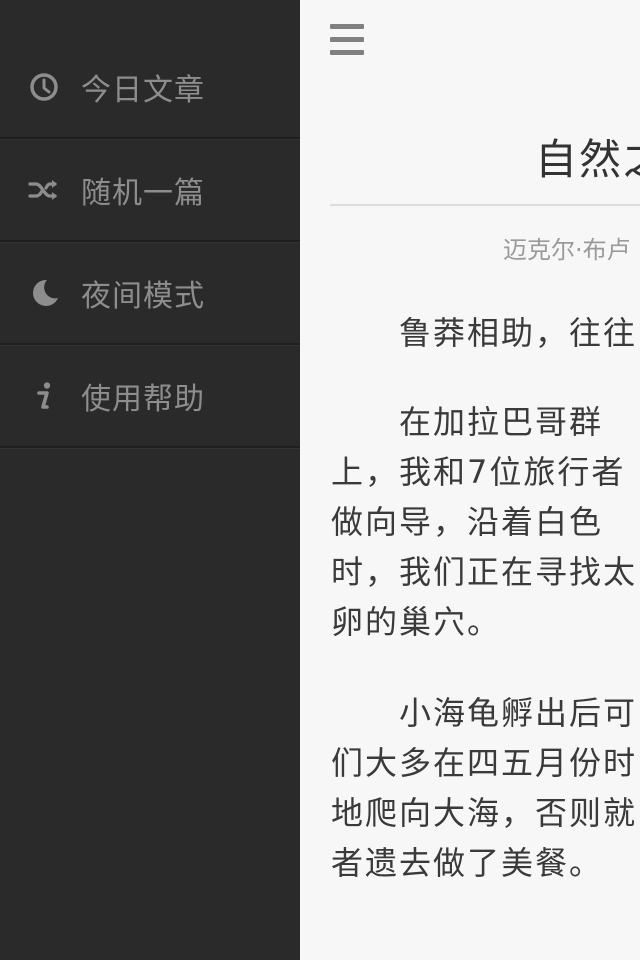  What do you see at coordinates (347, 40) in the screenshot?
I see `hamburger-menu-icon` at bounding box center [347, 40].